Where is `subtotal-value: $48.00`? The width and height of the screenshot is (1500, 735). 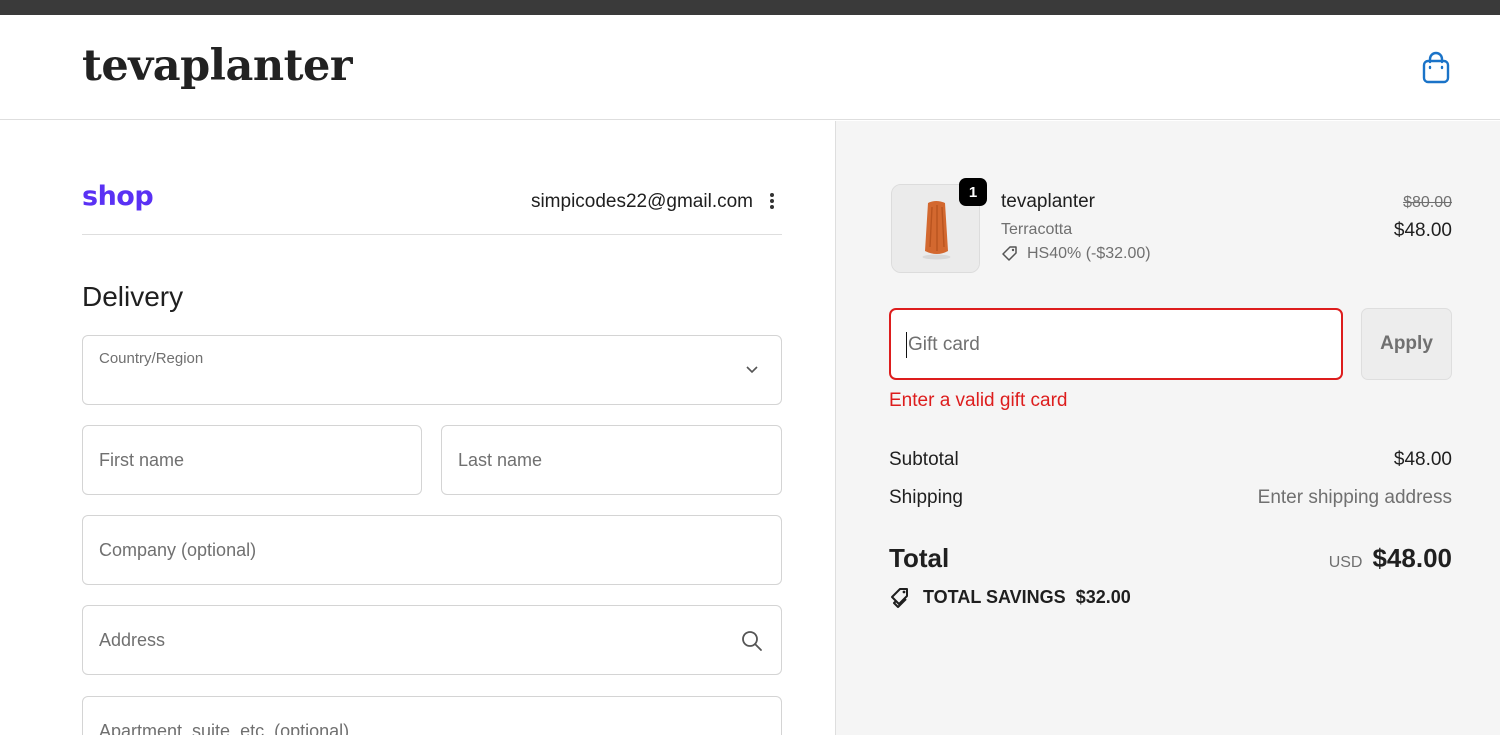
subtotal-value: $48.00 is located at coordinates (1422, 459).